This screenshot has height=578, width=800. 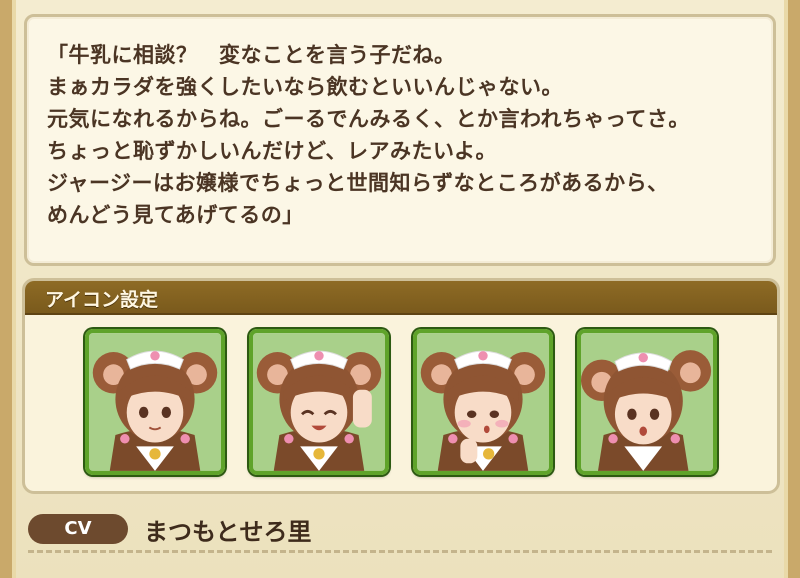 I want to click on quote-line: 「牛乳に相談？ 変なことを言う子だね。, so click(x=251, y=55).